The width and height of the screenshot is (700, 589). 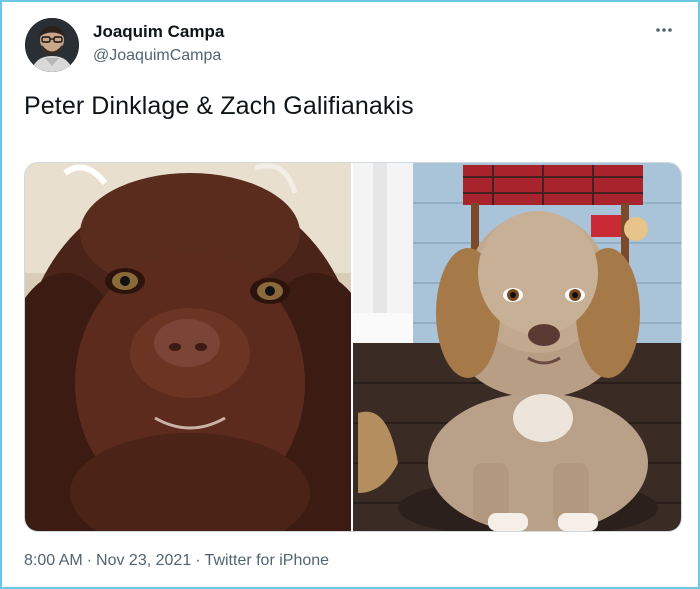 I want to click on tweet-source: Twitter for iPhone, so click(x=267, y=560).